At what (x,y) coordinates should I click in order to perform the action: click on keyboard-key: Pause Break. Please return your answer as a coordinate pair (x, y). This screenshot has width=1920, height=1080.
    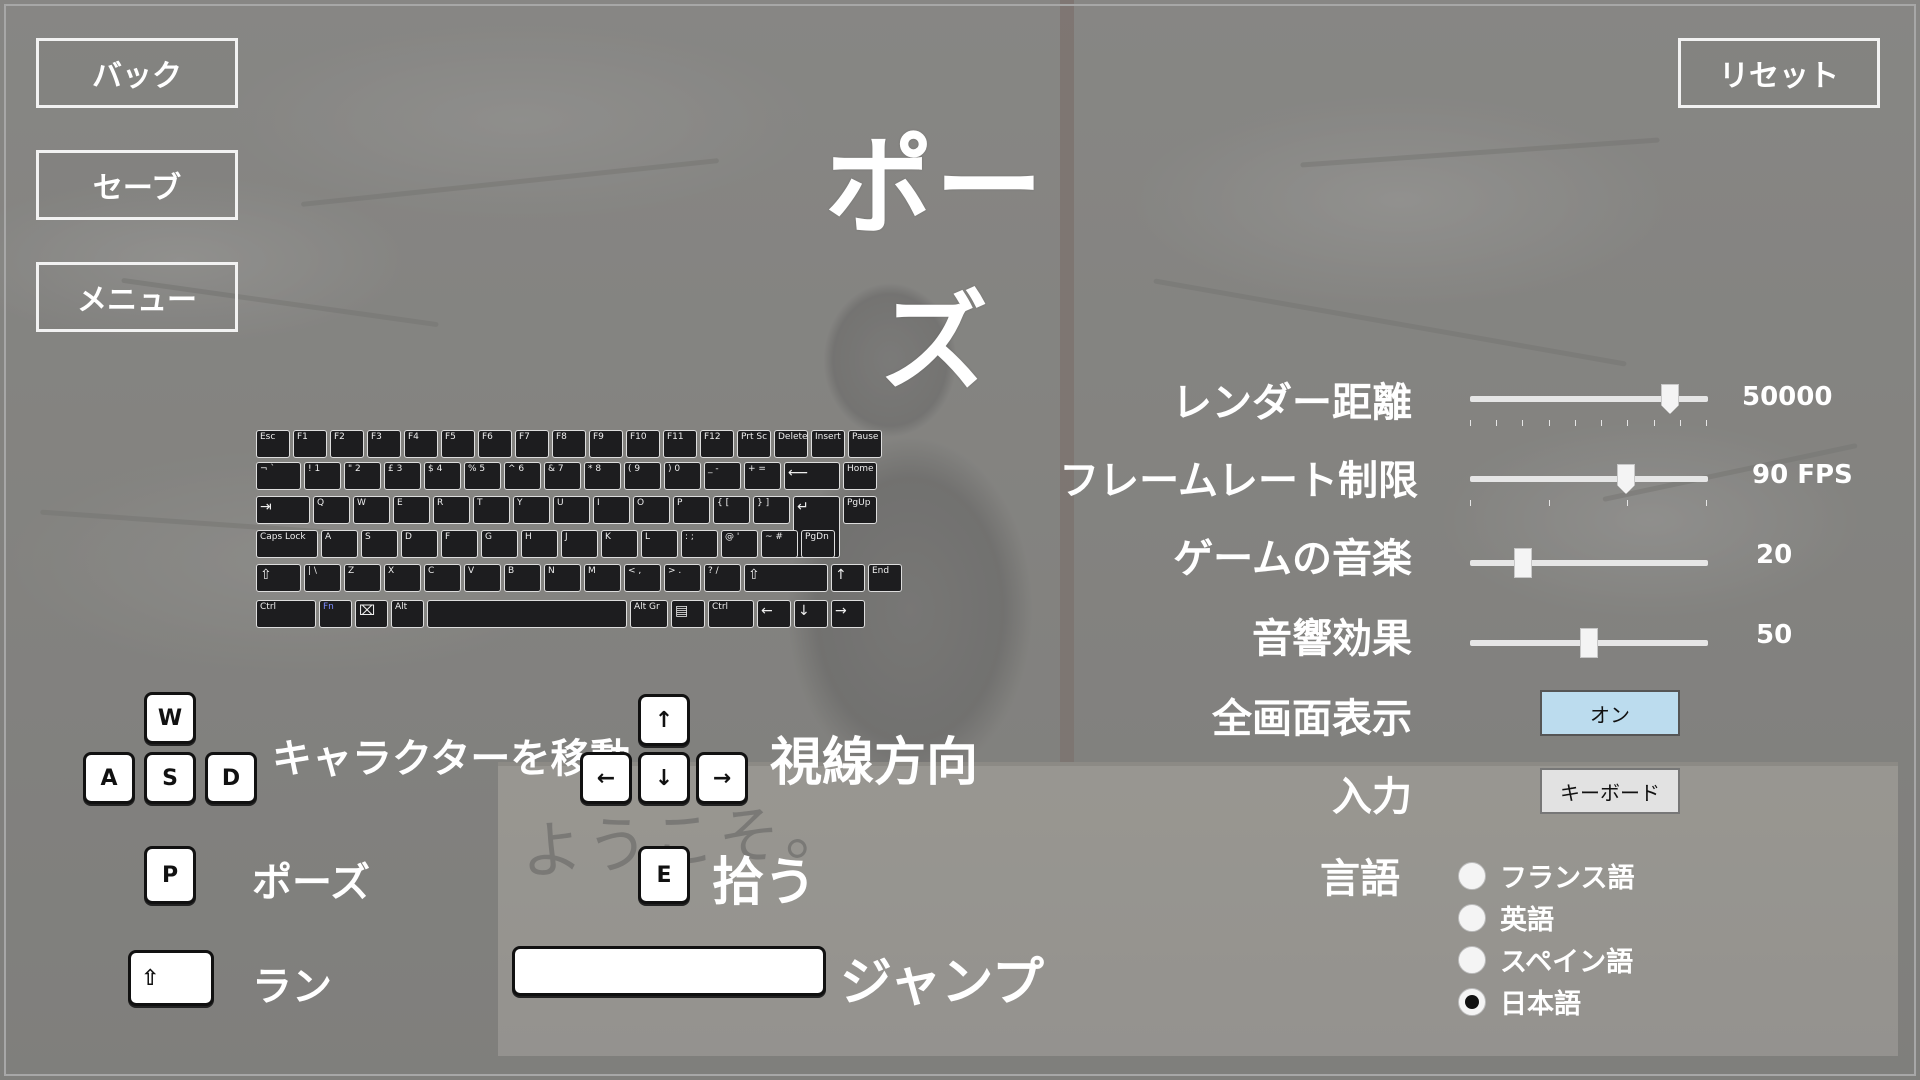
    Looking at the image, I should click on (865, 444).